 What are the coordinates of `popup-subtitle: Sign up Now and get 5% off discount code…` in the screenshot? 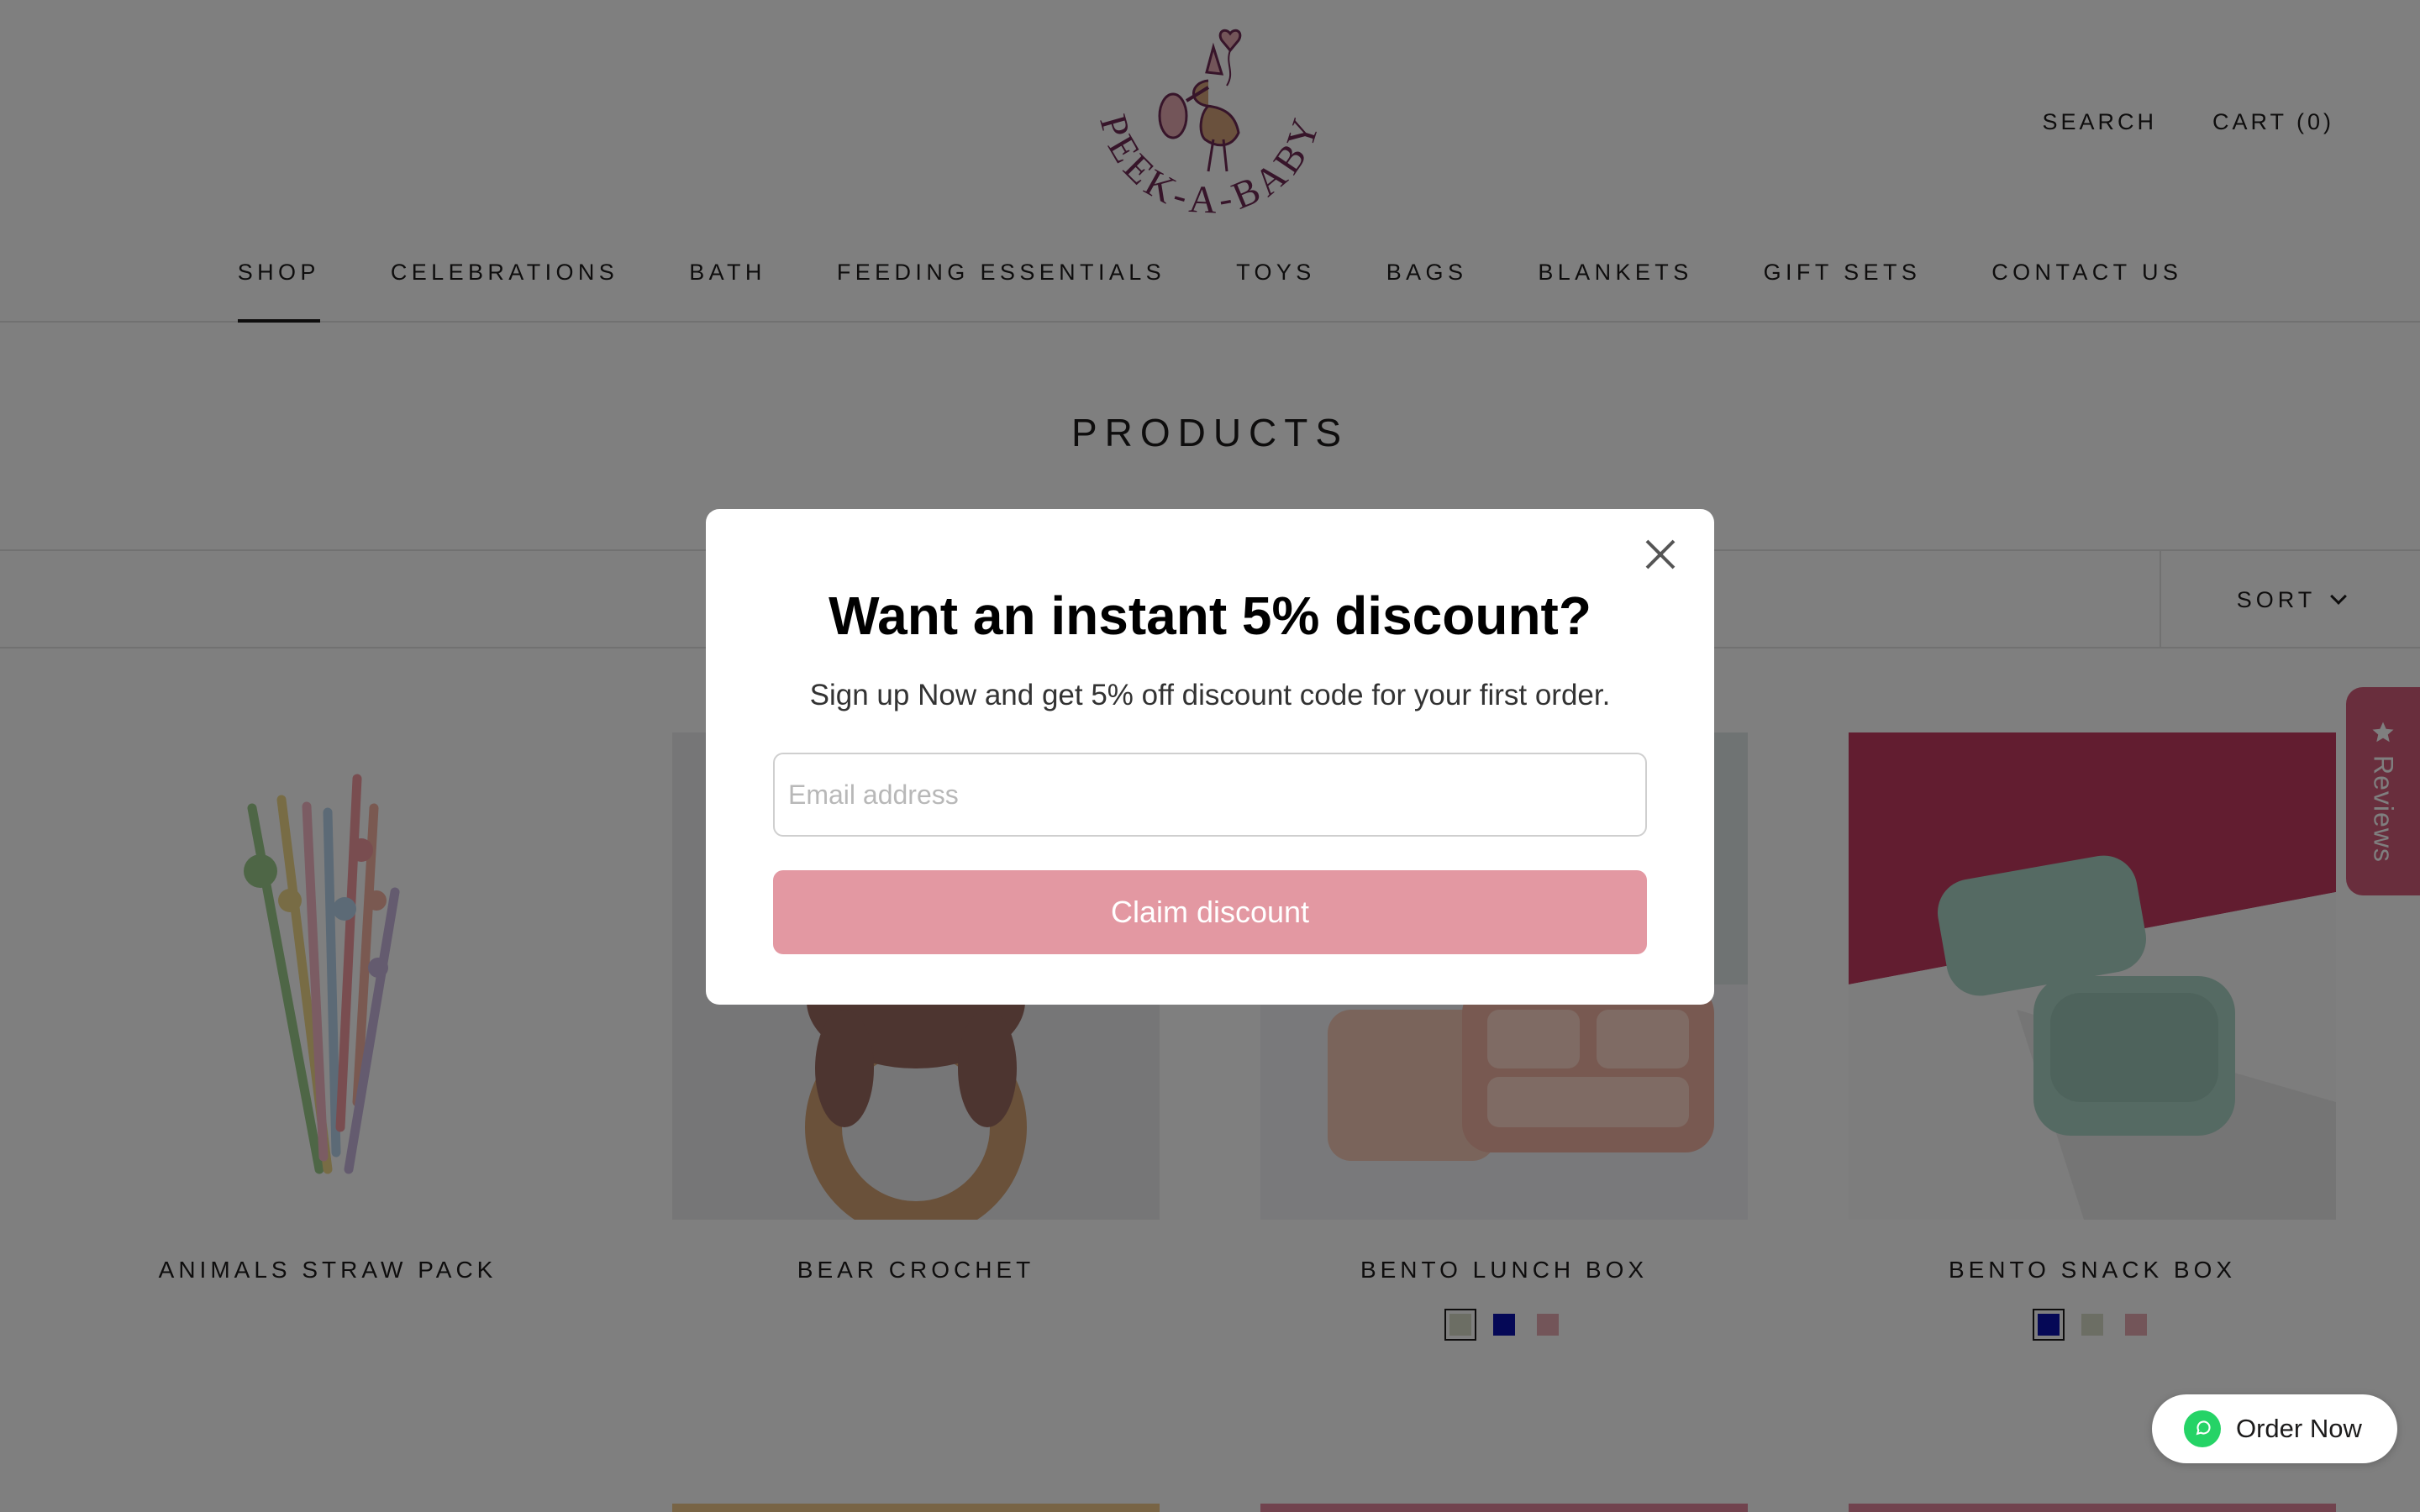 It's located at (1210, 695).